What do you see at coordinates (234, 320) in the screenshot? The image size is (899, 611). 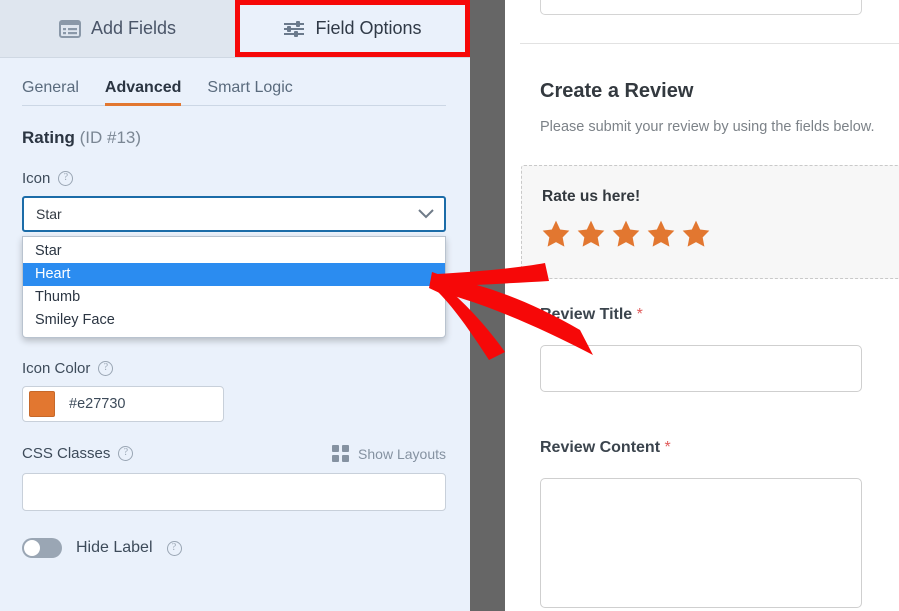 I see `dropdown-option-smiley-face: Smiley Face` at bounding box center [234, 320].